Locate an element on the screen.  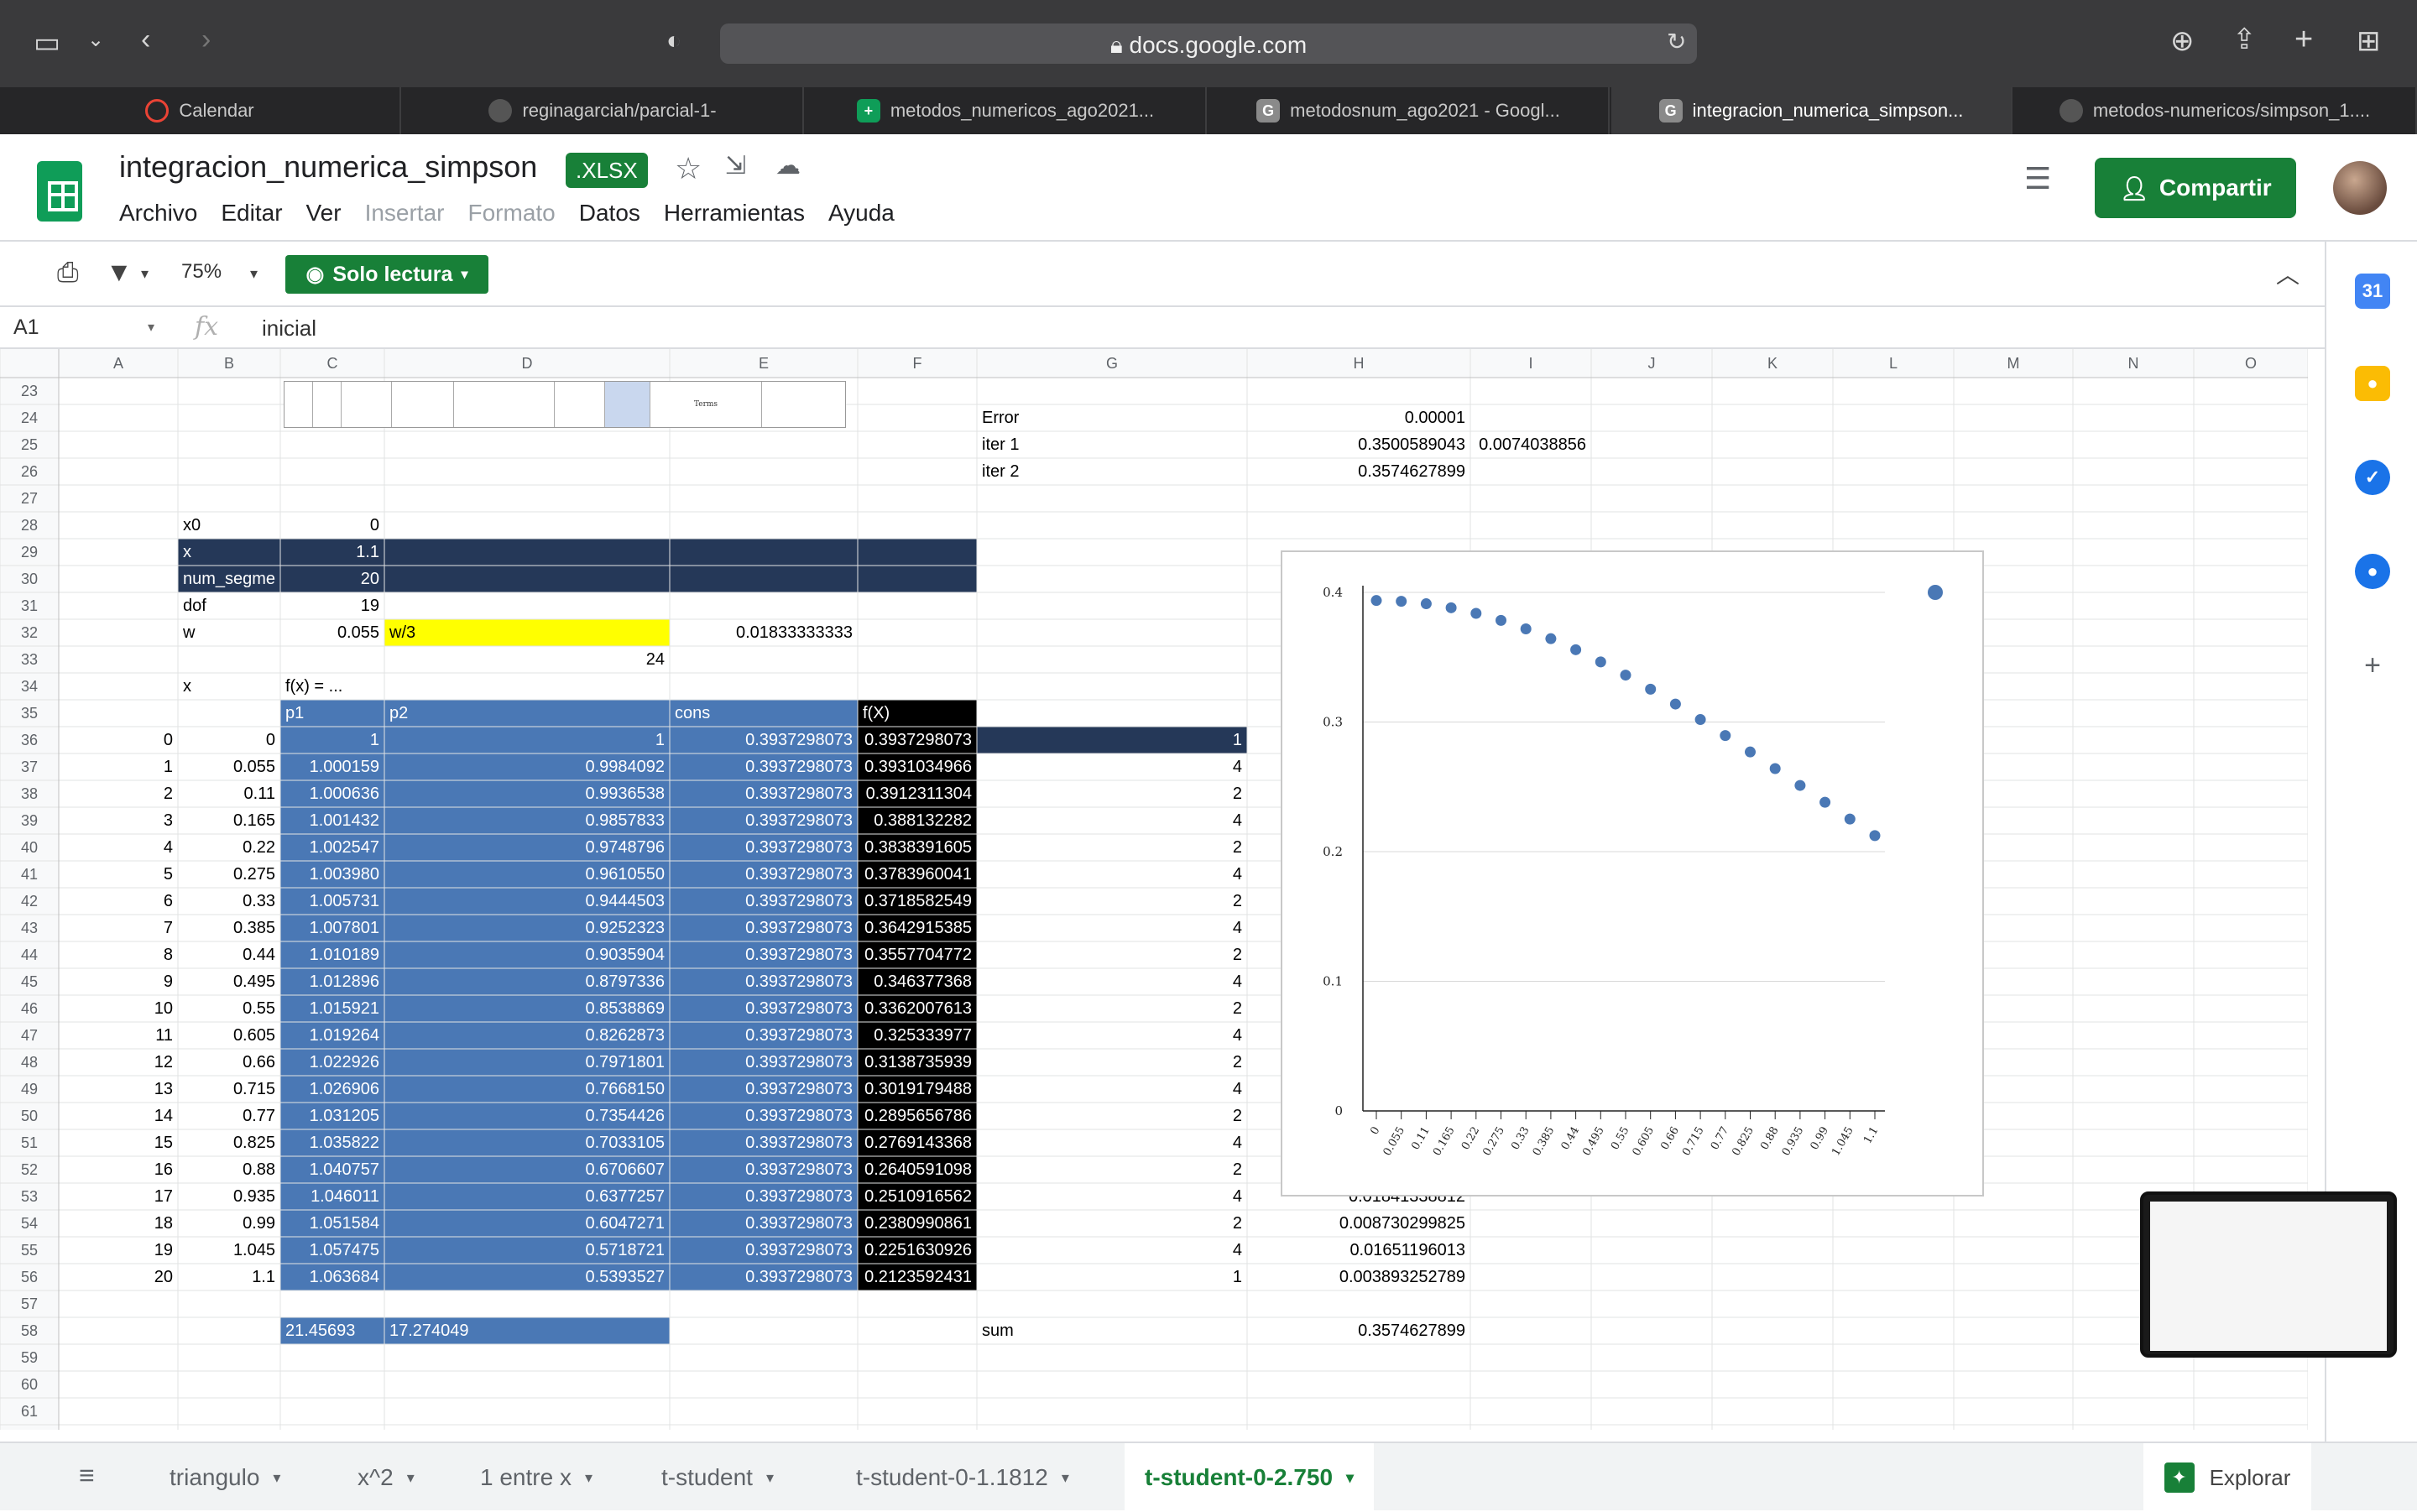
table-cell: 0.6706607 is located at coordinates (527, 1169).